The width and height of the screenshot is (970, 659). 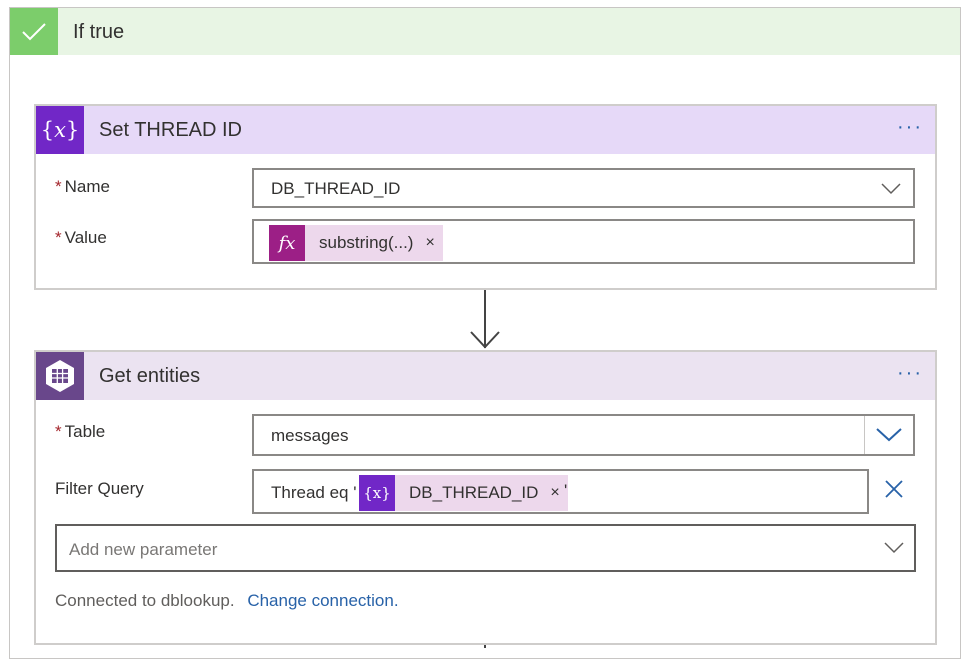 I want to click on filter-query-input: Thread eq ' {x} DB_THREAD_ID × ', so click(x=560, y=491).